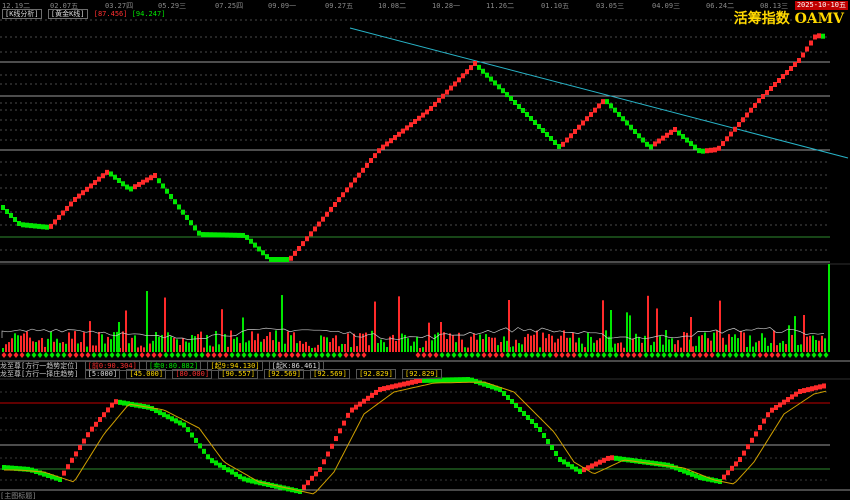 Image resolution: width=850 pixels, height=500 pixels. What do you see at coordinates (39, 366) in the screenshot?
I see `indicator-name: 龙至尊[方行一趋势定位]` at bounding box center [39, 366].